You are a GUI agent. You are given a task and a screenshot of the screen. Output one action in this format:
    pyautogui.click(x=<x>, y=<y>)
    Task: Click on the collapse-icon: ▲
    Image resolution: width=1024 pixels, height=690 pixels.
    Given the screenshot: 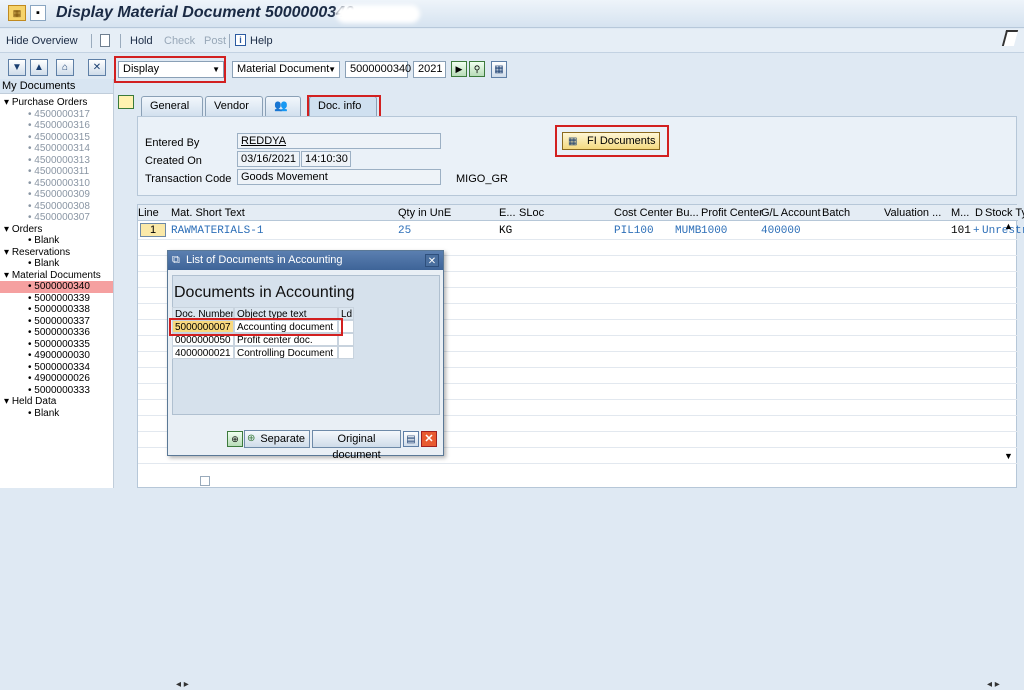 What is the action you would take?
    pyautogui.click(x=39, y=67)
    